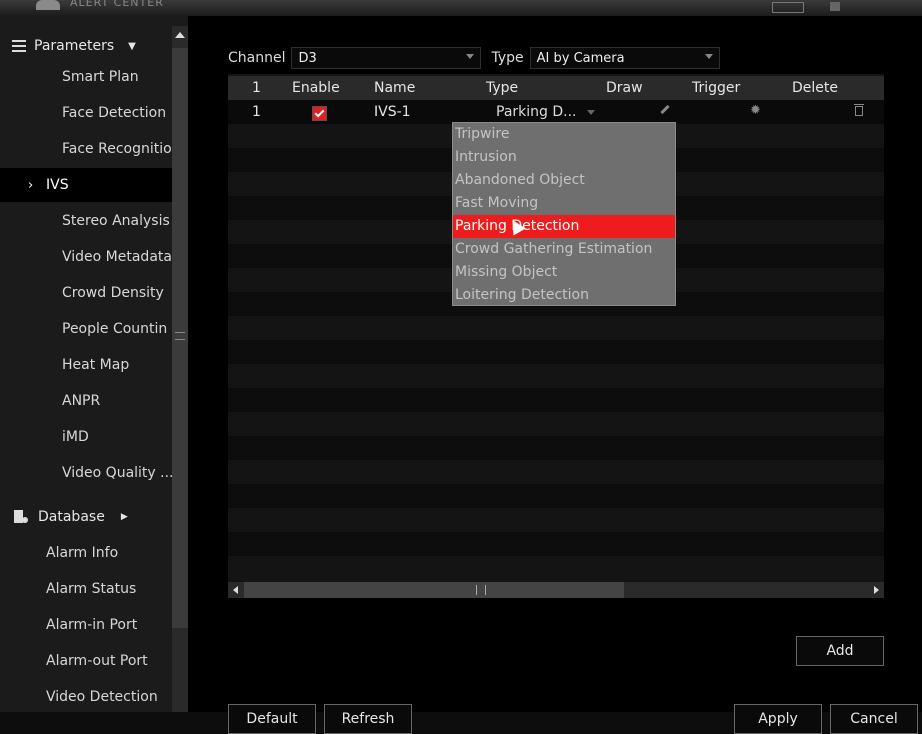 The image size is (922, 734). What do you see at coordinates (81, 401) in the screenshot?
I see `sidebar-item-label: ANPR` at bounding box center [81, 401].